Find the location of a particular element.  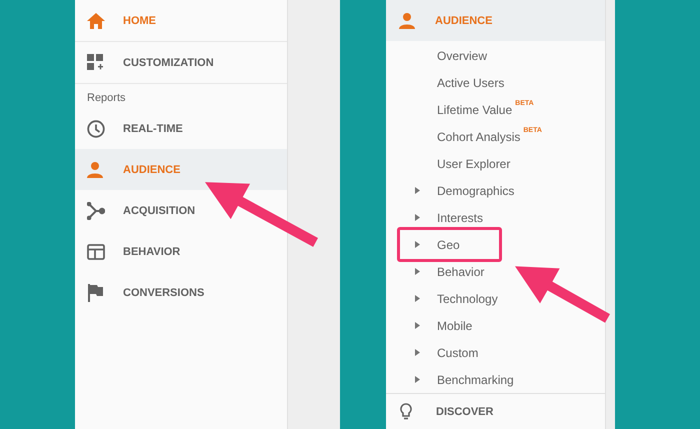

lightbulb-icon is located at coordinates (406, 411).